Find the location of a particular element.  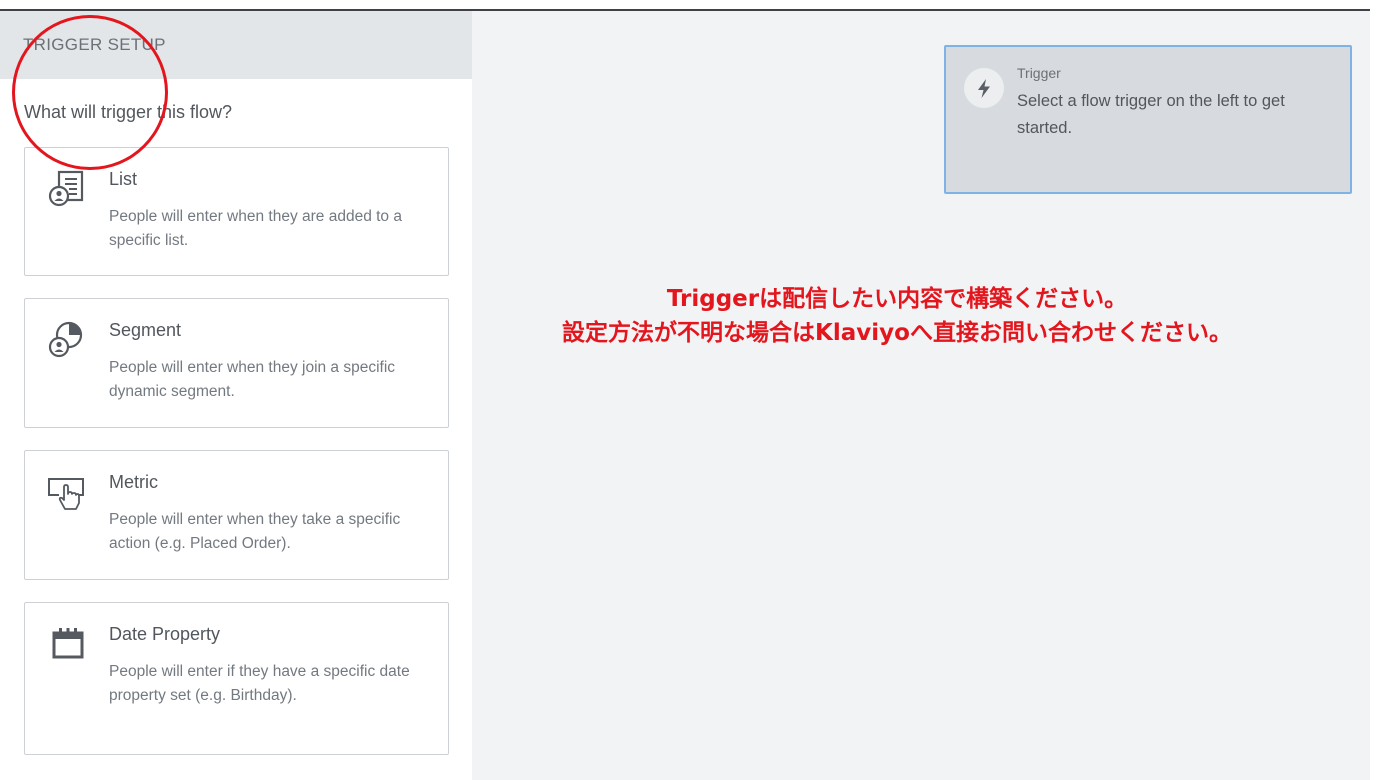

annotation-line-1: Triggerは配信したい内容で構築ください。 is located at coordinates (897, 299).